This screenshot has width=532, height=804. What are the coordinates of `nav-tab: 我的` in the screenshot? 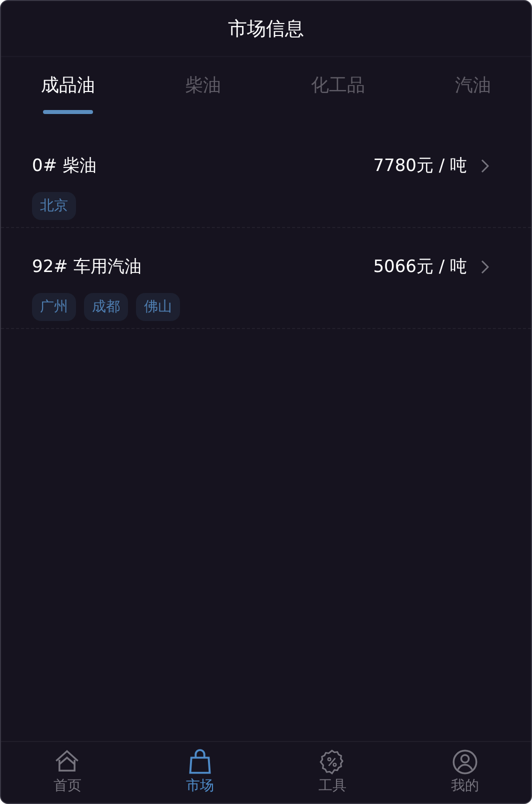 It's located at (464, 786).